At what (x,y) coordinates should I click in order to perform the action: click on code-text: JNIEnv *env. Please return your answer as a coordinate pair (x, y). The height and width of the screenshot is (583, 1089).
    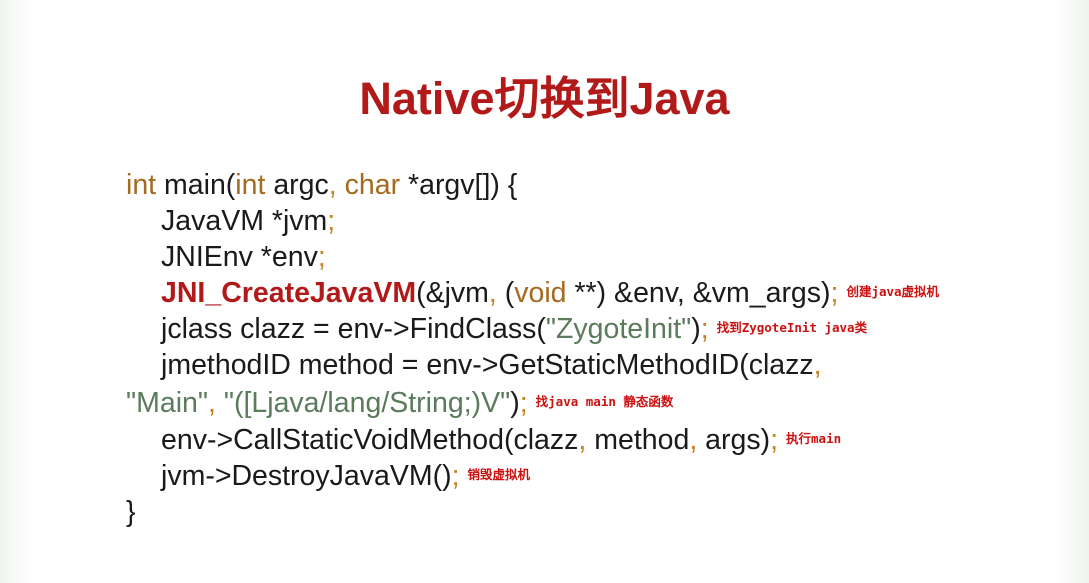
    Looking at the image, I should click on (239, 257).